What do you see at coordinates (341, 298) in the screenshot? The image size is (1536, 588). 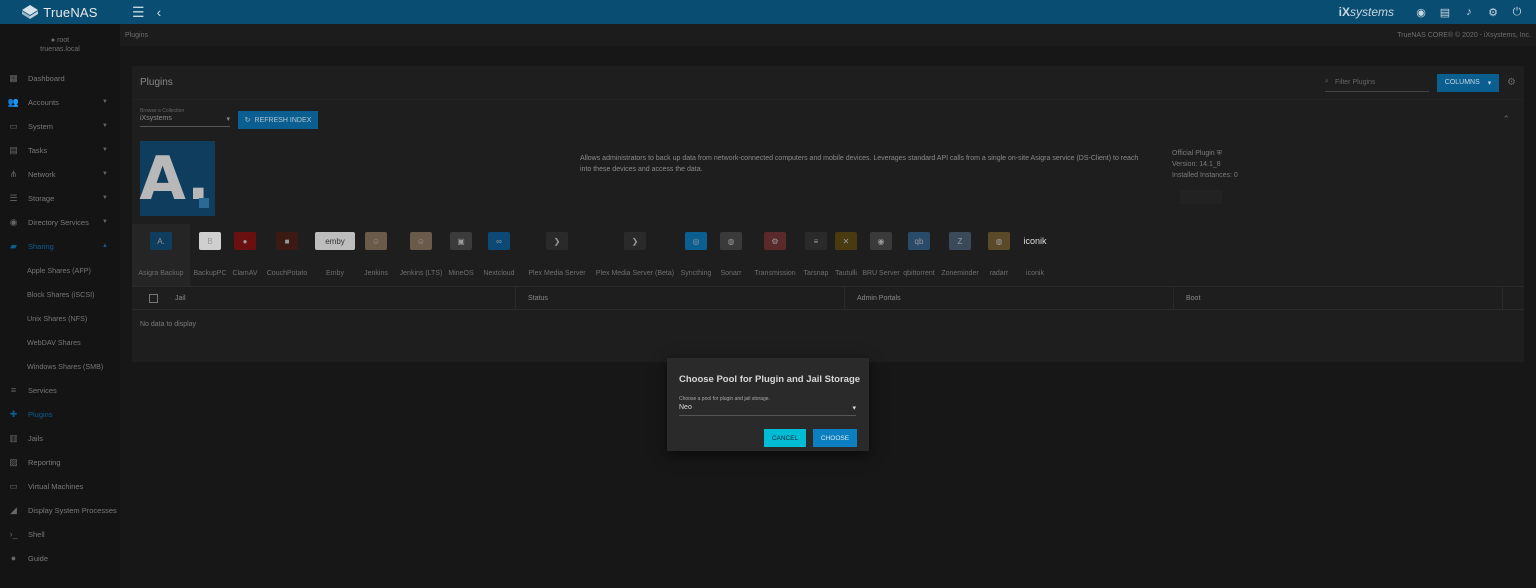 I see `column-header-jail: Jail` at bounding box center [341, 298].